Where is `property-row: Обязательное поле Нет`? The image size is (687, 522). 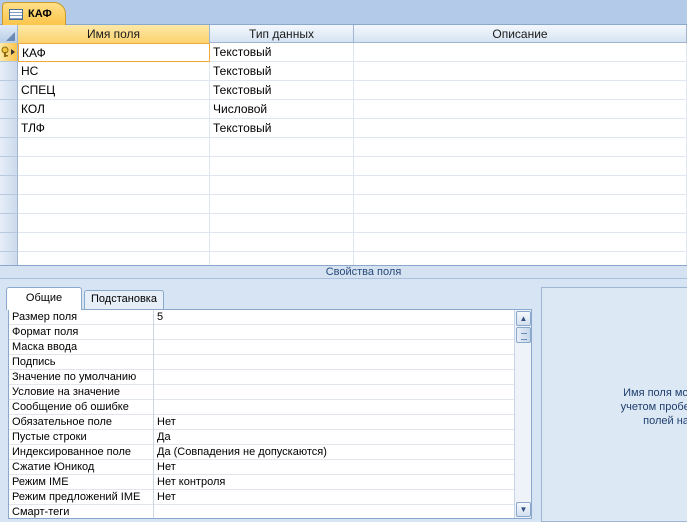
property-row: Обязательное поле Нет is located at coordinates (261, 422).